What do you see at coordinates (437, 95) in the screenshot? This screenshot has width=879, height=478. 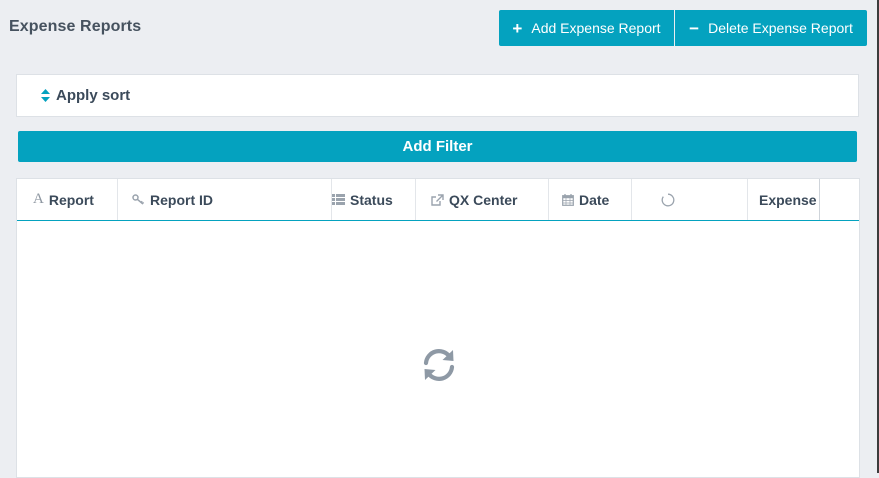 I see `sort-panel: Apply sort` at bounding box center [437, 95].